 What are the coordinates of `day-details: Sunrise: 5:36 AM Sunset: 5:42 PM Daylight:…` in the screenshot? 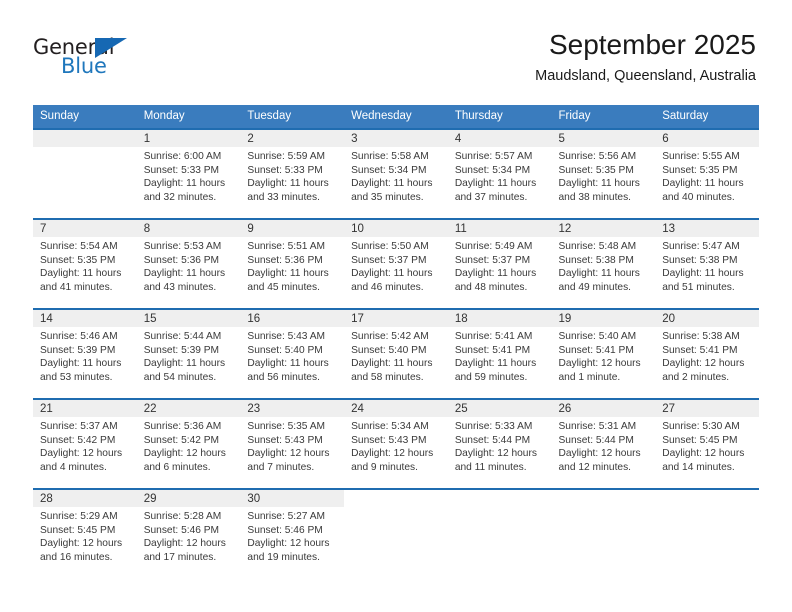 It's located at (189, 445).